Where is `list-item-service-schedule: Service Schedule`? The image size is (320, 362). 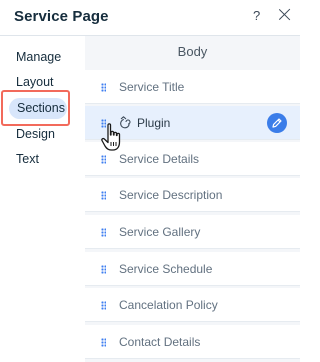 list-item-service-schedule: Service Schedule is located at coordinates (192, 269).